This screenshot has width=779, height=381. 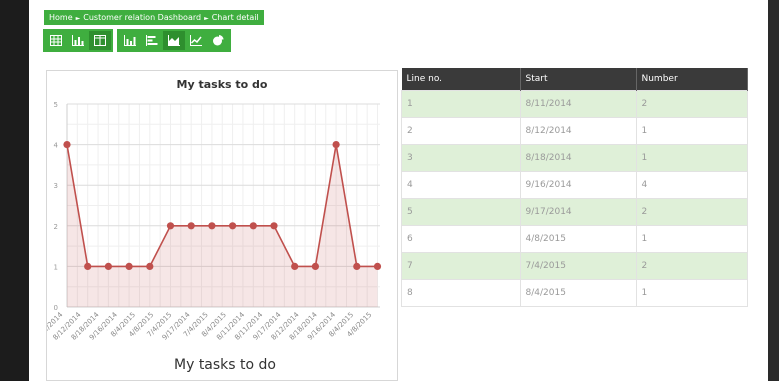 What do you see at coordinates (461, 185) in the screenshot?
I see `cell-line-no: 4` at bounding box center [461, 185].